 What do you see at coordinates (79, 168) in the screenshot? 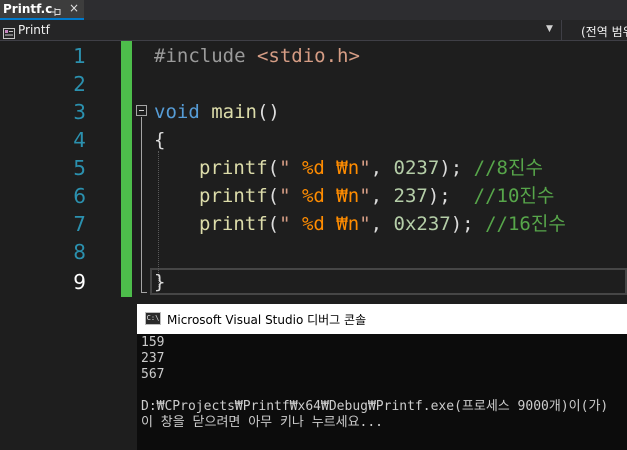
I see `line-number: 5` at bounding box center [79, 168].